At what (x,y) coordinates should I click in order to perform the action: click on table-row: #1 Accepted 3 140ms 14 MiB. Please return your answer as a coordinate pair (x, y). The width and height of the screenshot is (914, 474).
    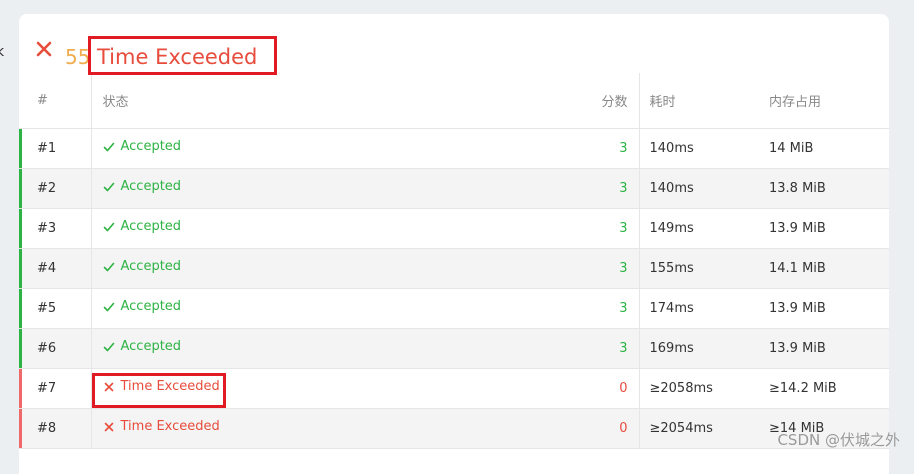
    Looking at the image, I should click on (454, 148).